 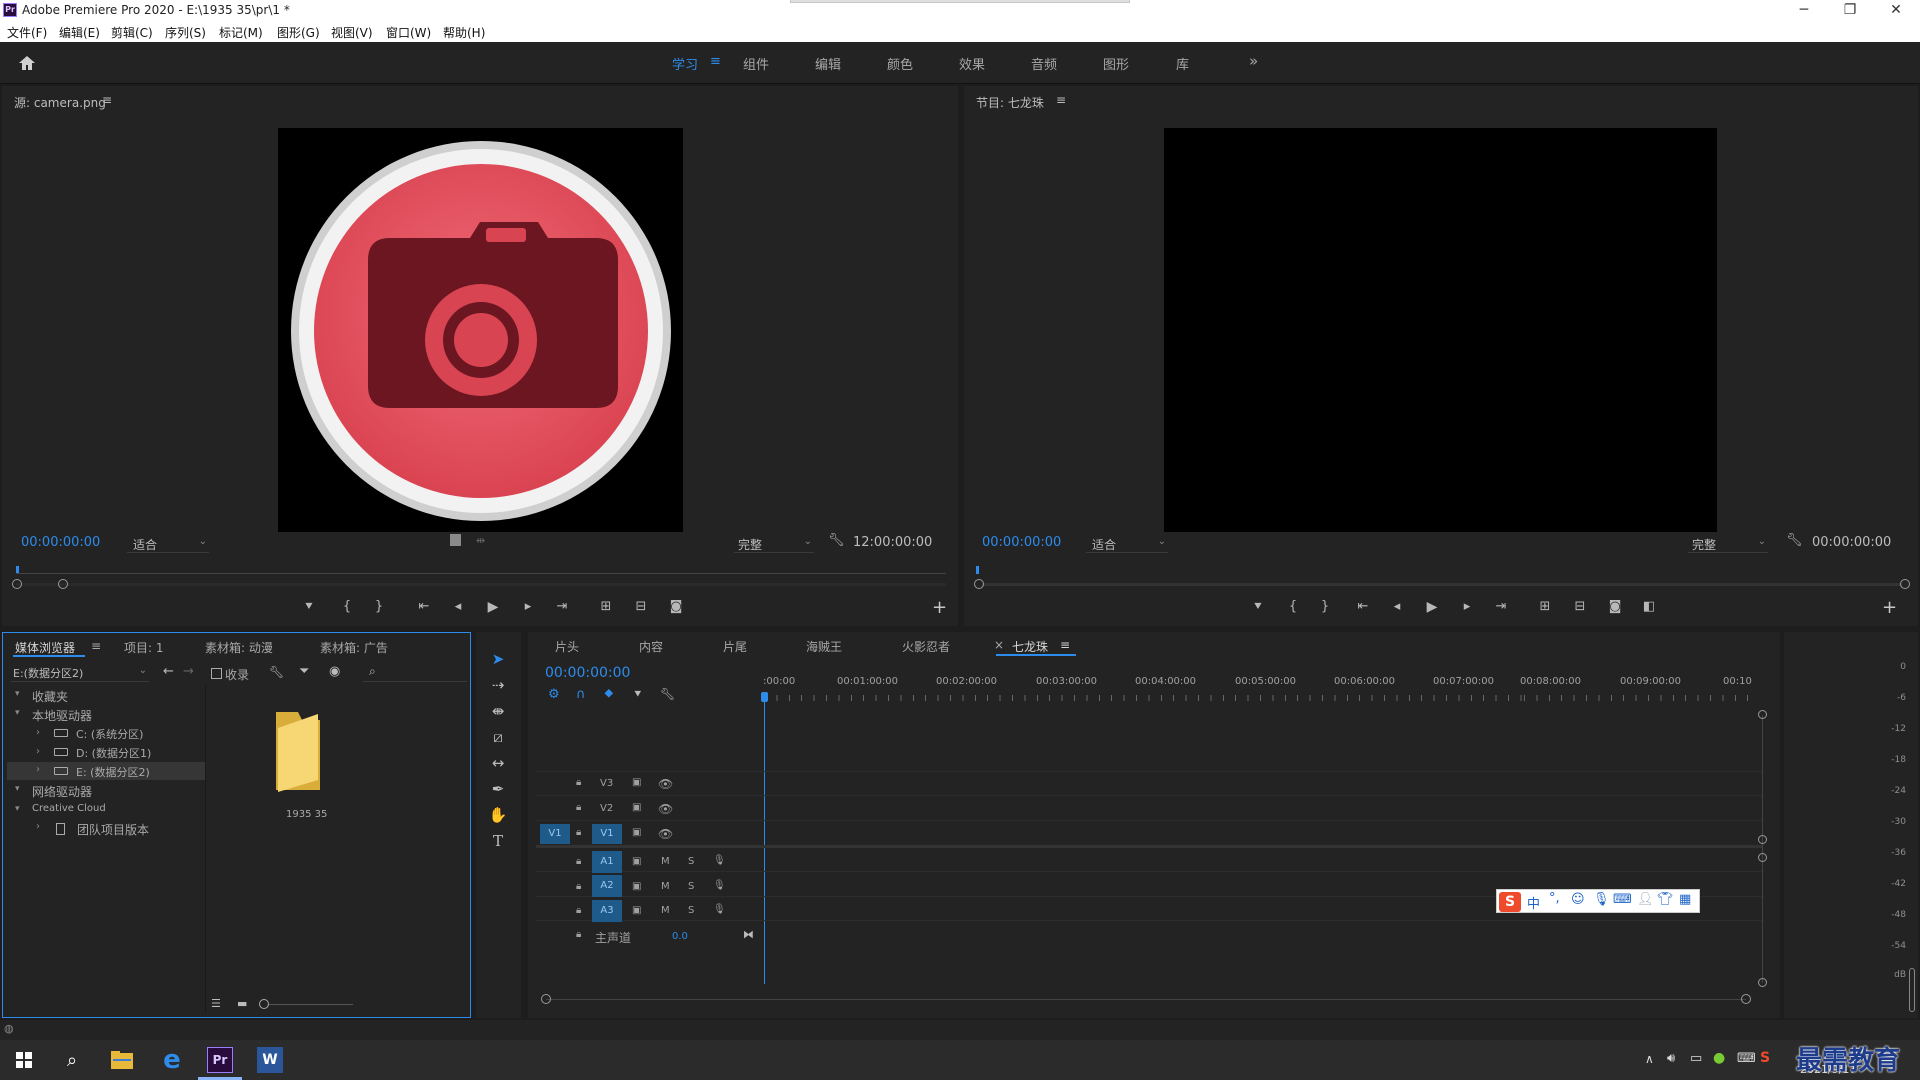 What do you see at coordinates (1010, 102) in the screenshot?
I see `program-monitor-title: 节目: 七龙珠` at bounding box center [1010, 102].